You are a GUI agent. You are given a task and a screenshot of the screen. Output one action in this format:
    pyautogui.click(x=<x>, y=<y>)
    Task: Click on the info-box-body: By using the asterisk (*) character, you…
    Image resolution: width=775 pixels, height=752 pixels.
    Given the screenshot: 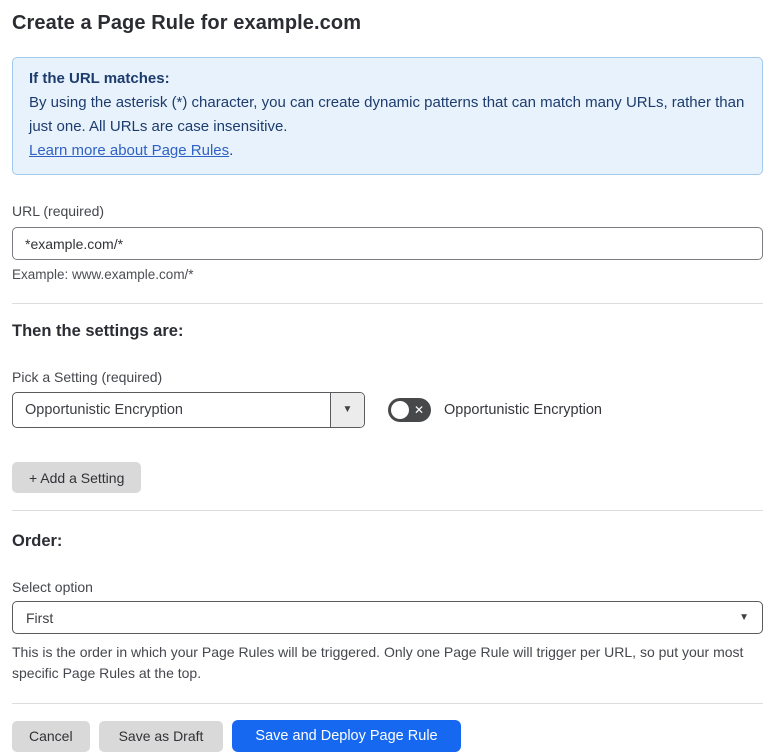 What is the action you would take?
    pyautogui.click(x=387, y=114)
    